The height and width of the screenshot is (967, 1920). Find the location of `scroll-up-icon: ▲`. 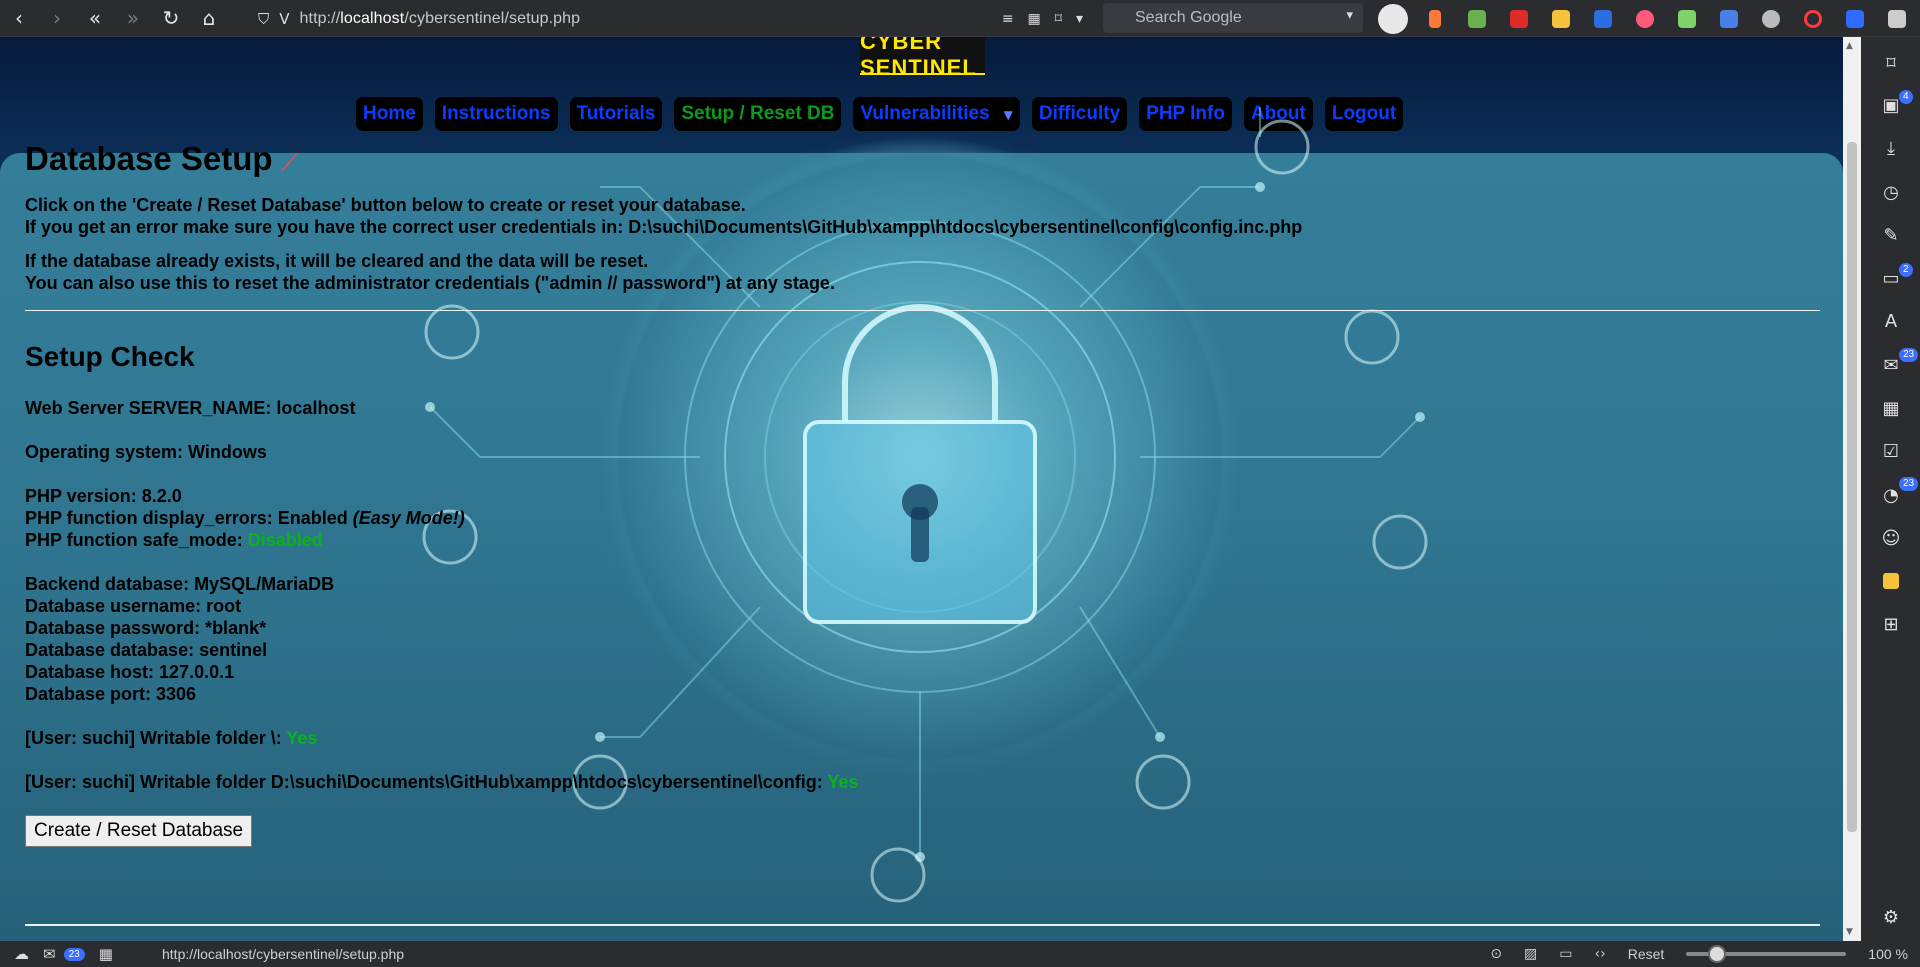

scroll-up-icon: ▲ is located at coordinates (1849, 46).